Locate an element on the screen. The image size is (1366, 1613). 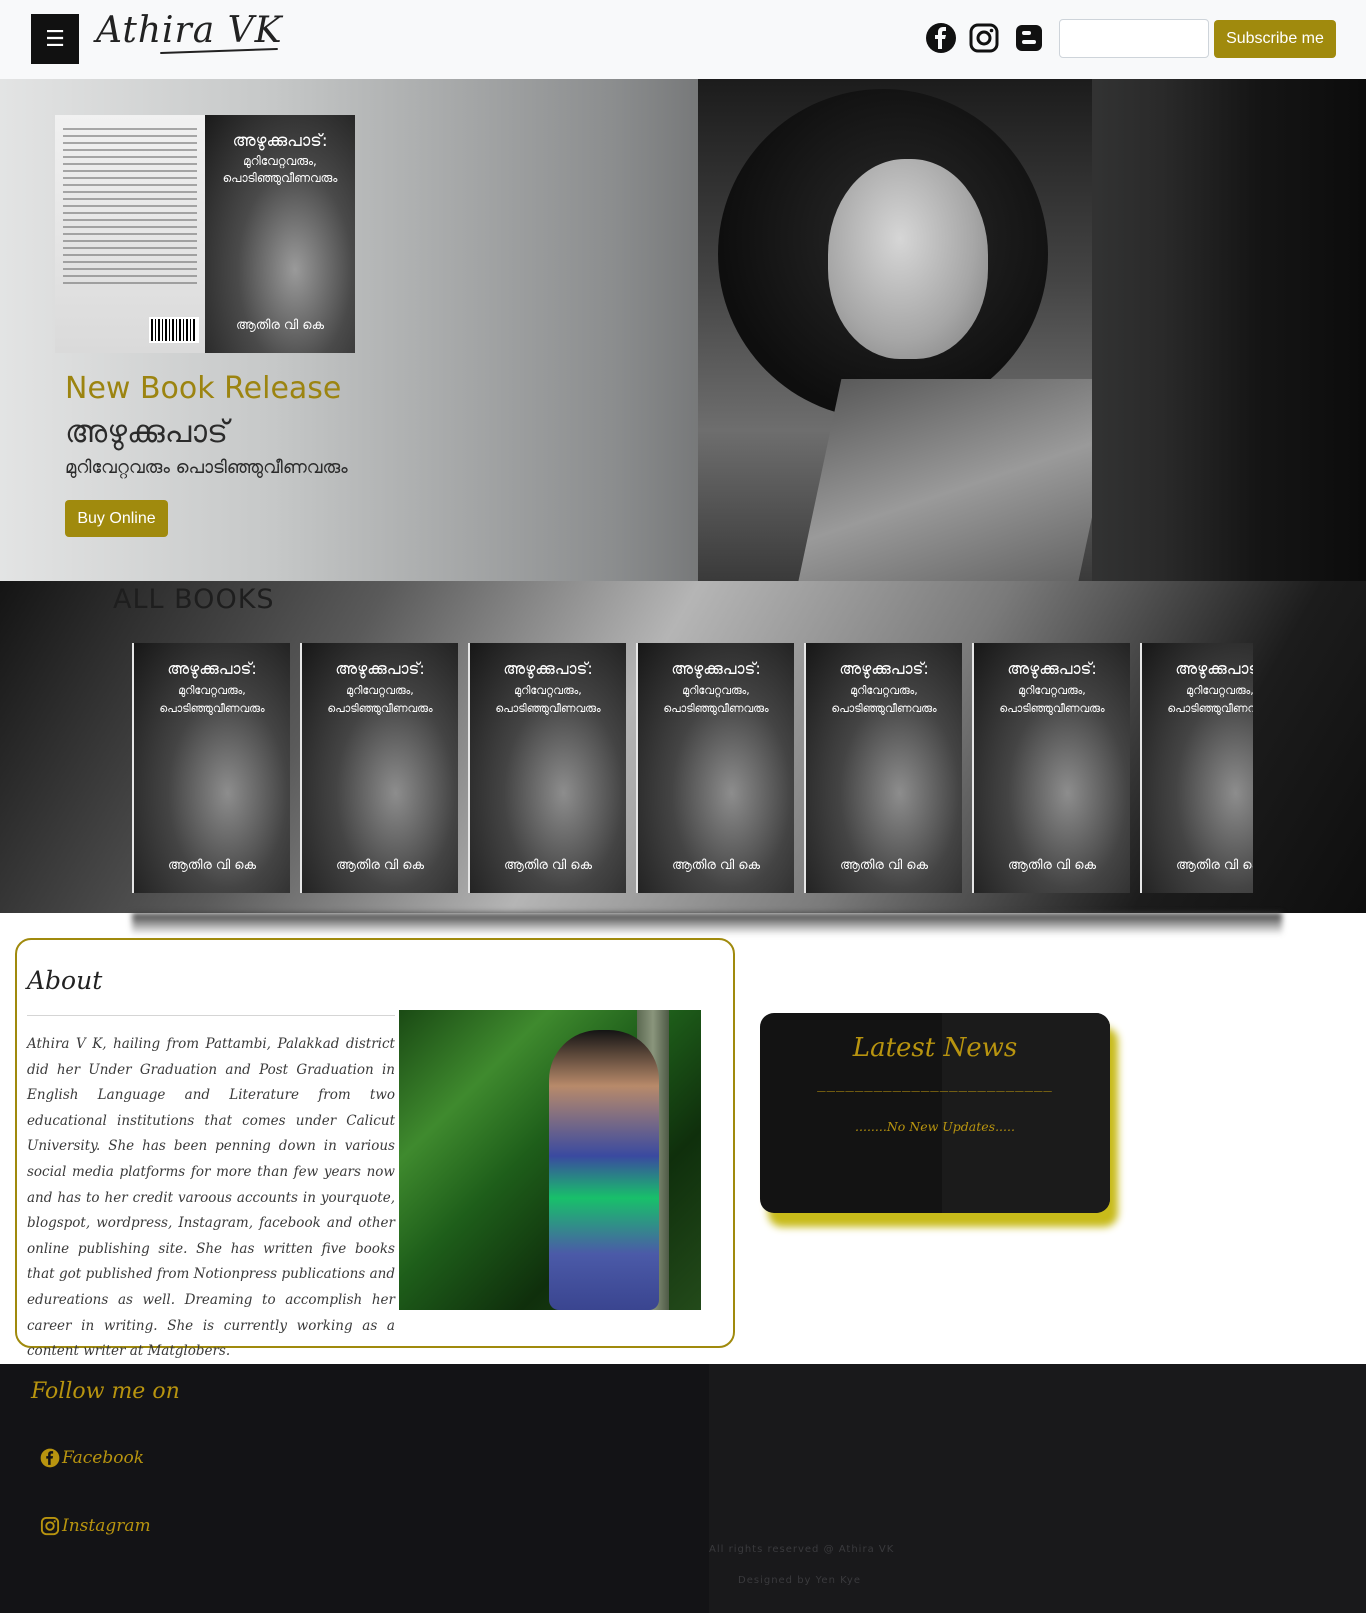
blogger-icon is located at coordinates (1029, 38).